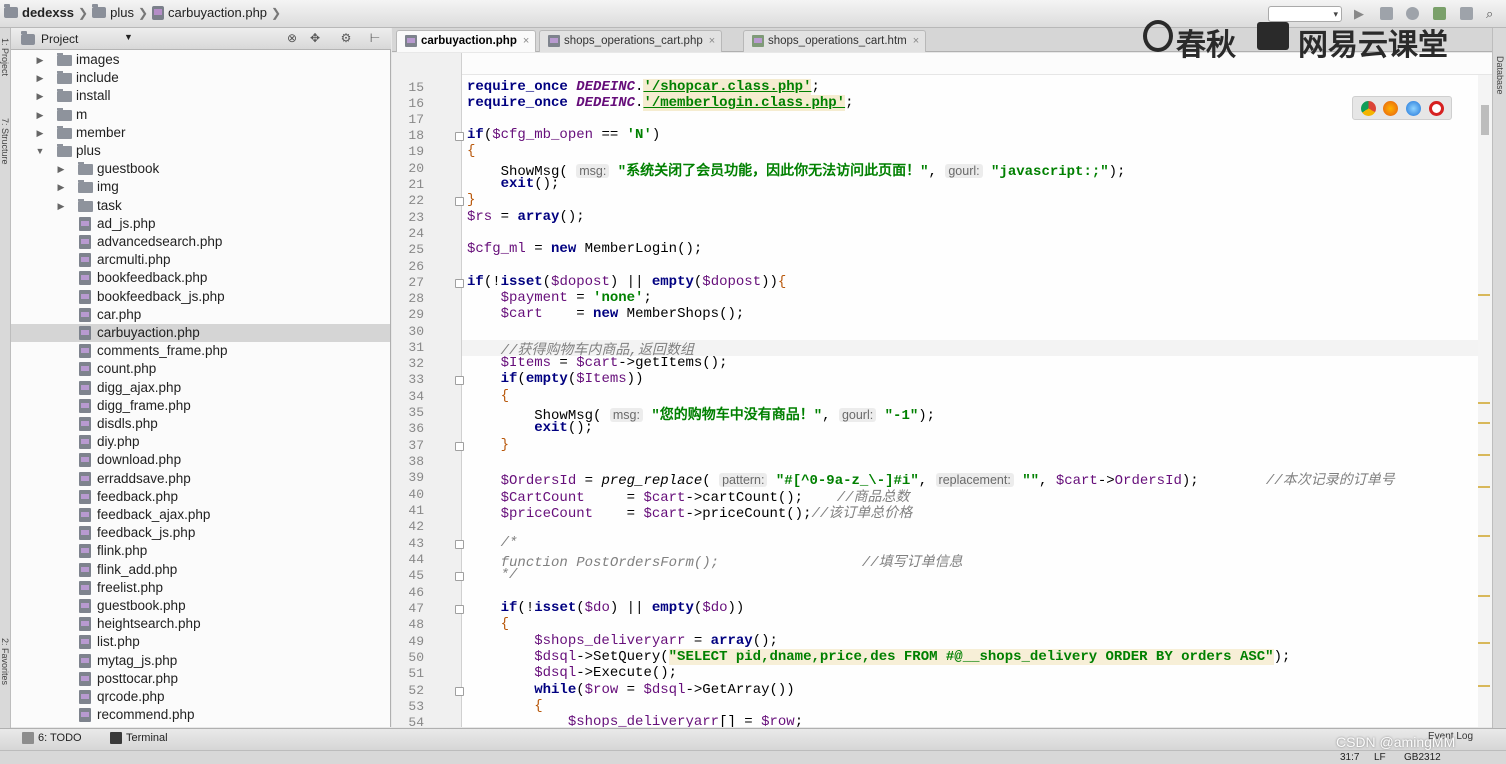 This screenshot has height=764, width=1506. I want to click on listen-icon, so click(1412, 13).